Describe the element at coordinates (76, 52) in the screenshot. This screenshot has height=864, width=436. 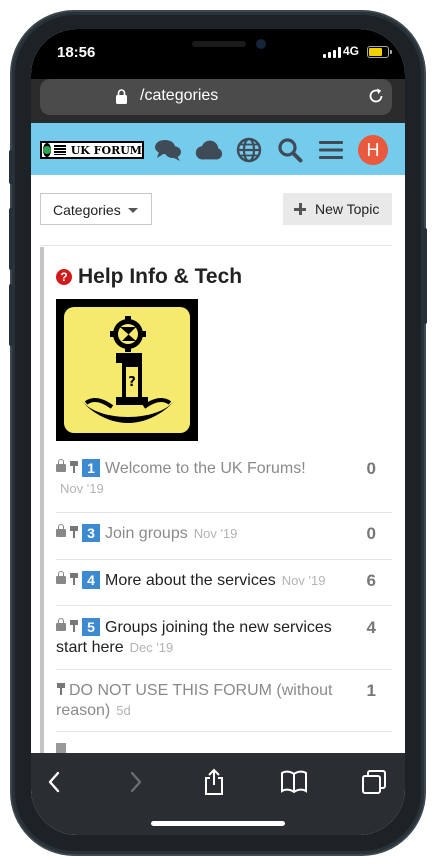
I see `clock: 18:56` at that location.